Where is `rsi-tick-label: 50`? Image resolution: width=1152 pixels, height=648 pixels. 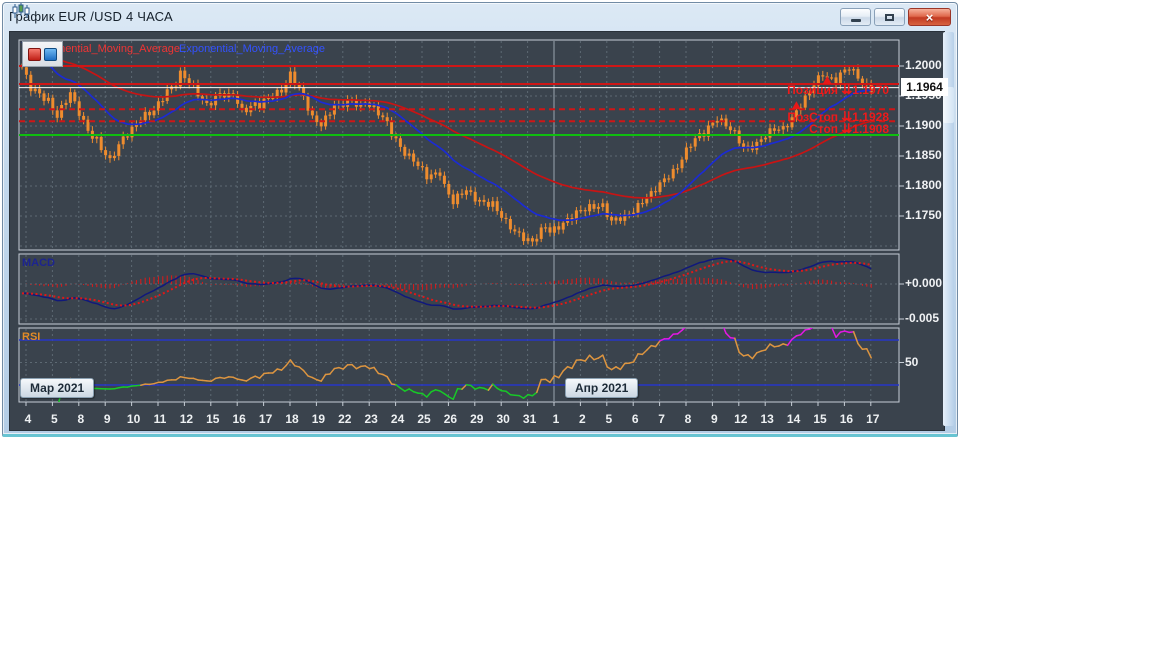 rsi-tick-label: 50 is located at coordinates (912, 361).